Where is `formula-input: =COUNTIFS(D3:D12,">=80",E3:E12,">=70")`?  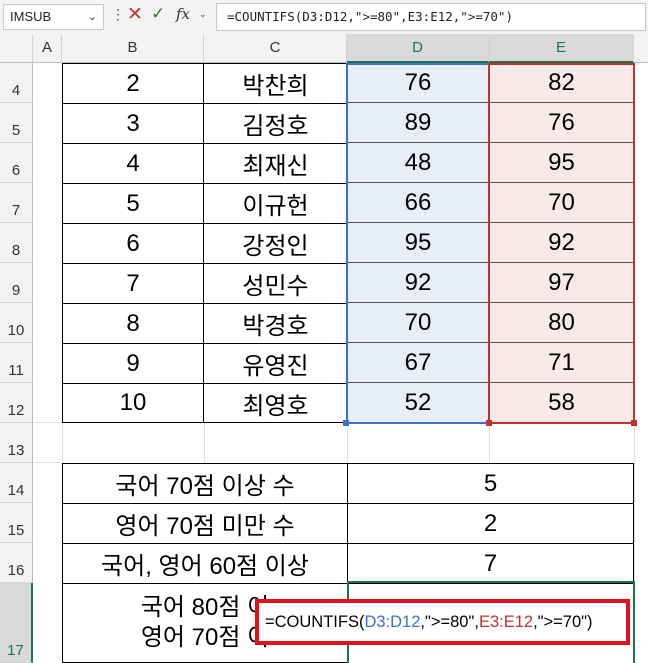 formula-input: =COUNTIFS(D3:D12,">=80",E3:E12,">=70") is located at coordinates (431, 17).